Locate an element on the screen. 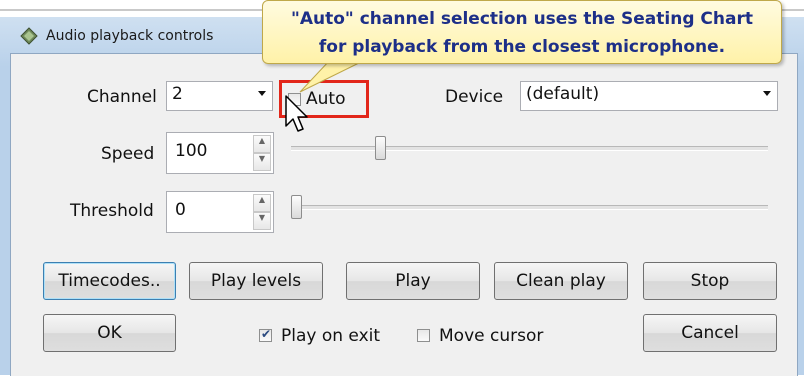 The width and height of the screenshot is (804, 376). move-cursor-checkbox is located at coordinates (423, 335).